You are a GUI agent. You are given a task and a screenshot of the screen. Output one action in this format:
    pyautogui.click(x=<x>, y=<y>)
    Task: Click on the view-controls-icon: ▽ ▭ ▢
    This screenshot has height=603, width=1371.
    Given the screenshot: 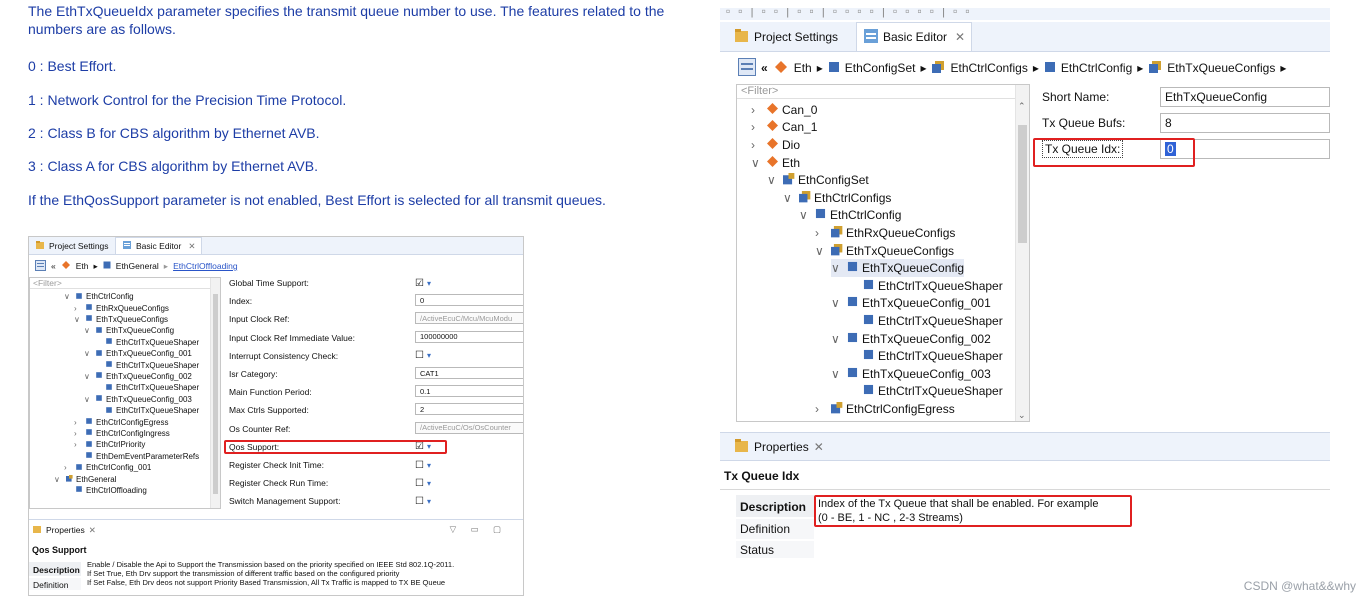 What is the action you would take?
    pyautogui.click(x=478, y=529)
    